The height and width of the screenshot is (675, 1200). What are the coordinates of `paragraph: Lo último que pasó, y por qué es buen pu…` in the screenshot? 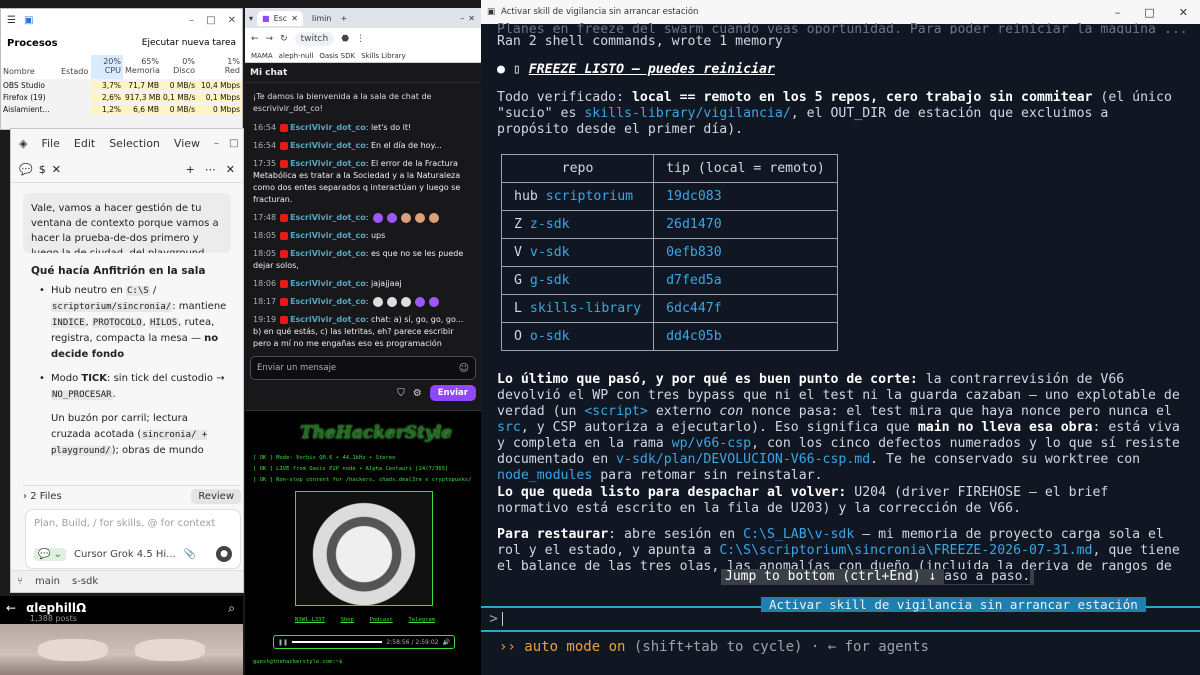 It's located at (838, 427).